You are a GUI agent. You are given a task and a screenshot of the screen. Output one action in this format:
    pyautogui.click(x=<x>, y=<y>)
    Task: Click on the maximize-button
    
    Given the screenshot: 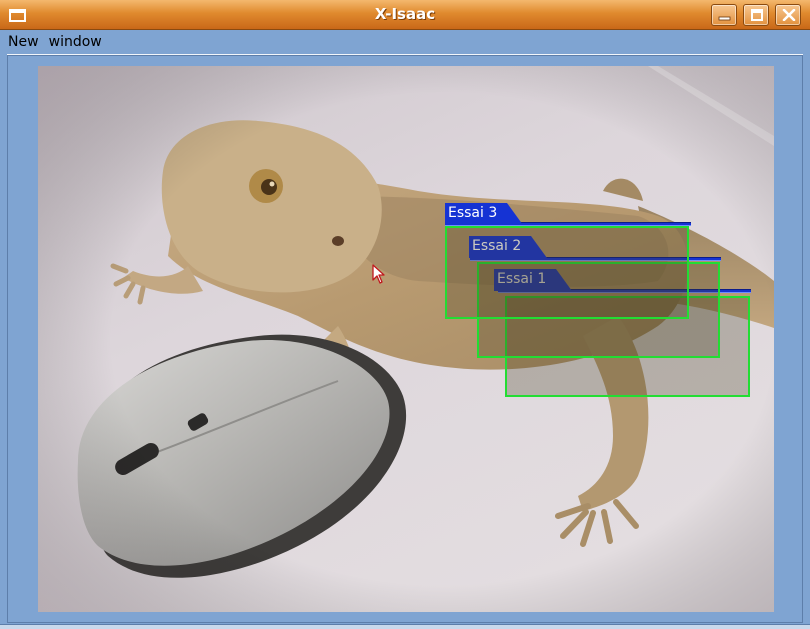 What is the action you would take?
    pyautogui.click(x=756, y=15)
    